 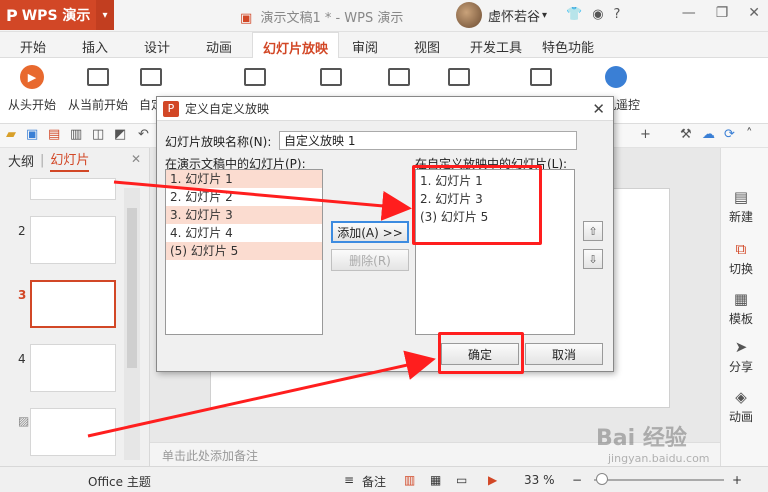 I want to click on slide-thumbnail-selected, so click(x=73, y=304).